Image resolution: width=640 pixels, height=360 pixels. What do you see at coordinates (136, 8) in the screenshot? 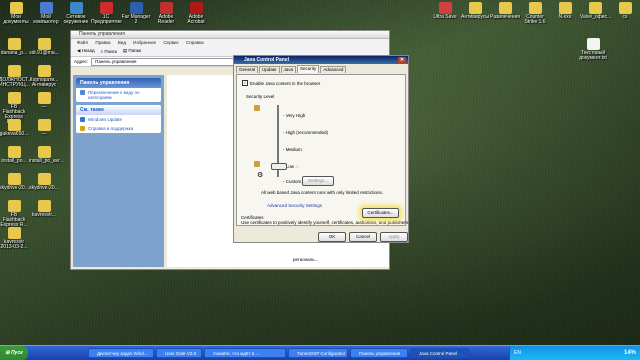
I see `desktop-icon-4-icon` at bounding box center [136, 8].